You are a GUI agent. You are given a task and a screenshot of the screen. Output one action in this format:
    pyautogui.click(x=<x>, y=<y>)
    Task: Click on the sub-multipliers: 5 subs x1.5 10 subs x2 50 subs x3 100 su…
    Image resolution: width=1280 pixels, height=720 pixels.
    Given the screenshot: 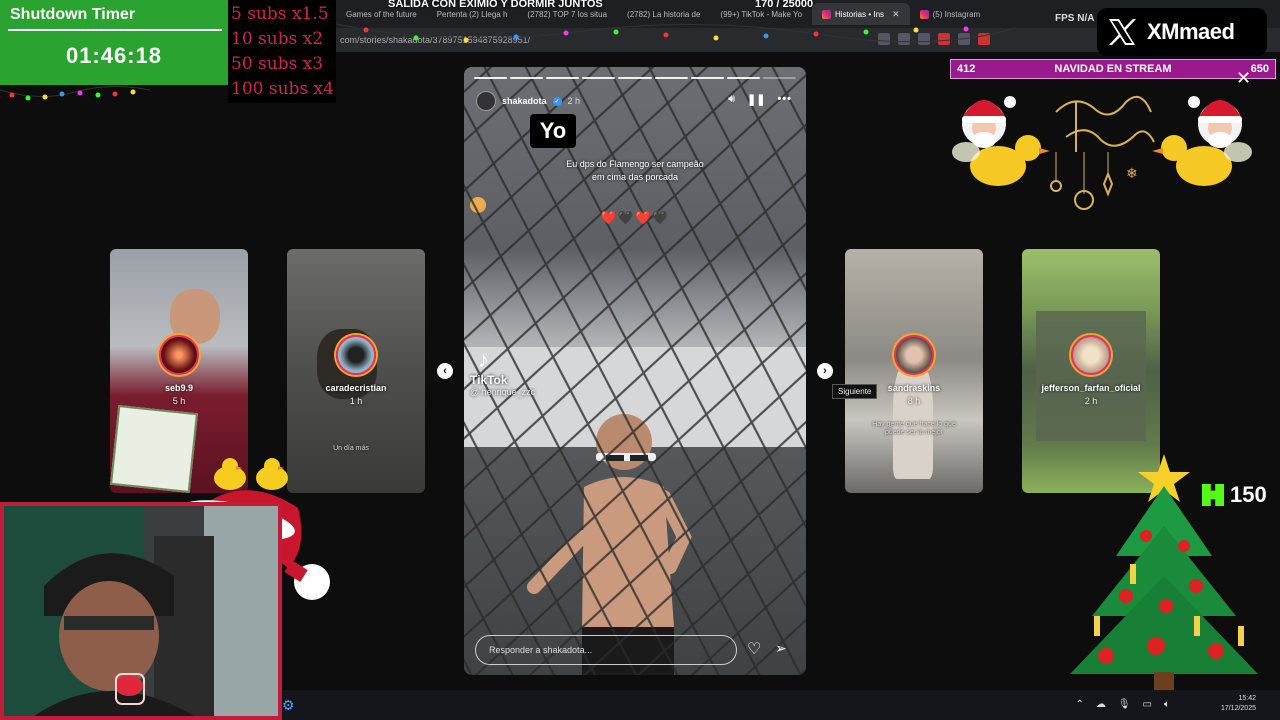 What is the action you would take?
    pyautogui.click(x=282, y=51)
    